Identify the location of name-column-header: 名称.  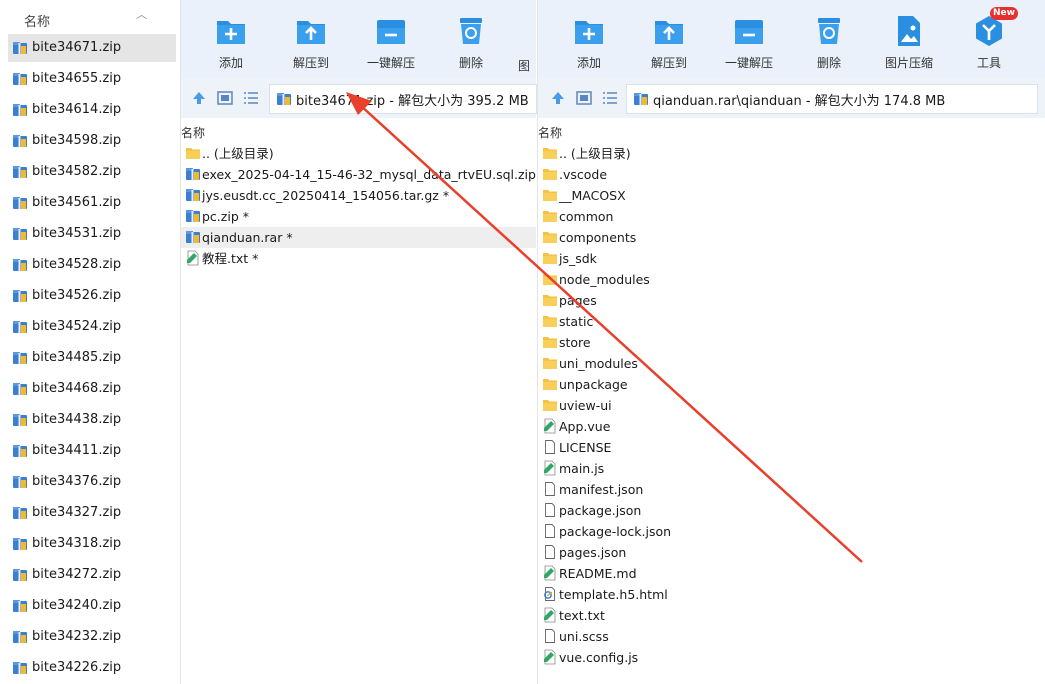
(37, 20).